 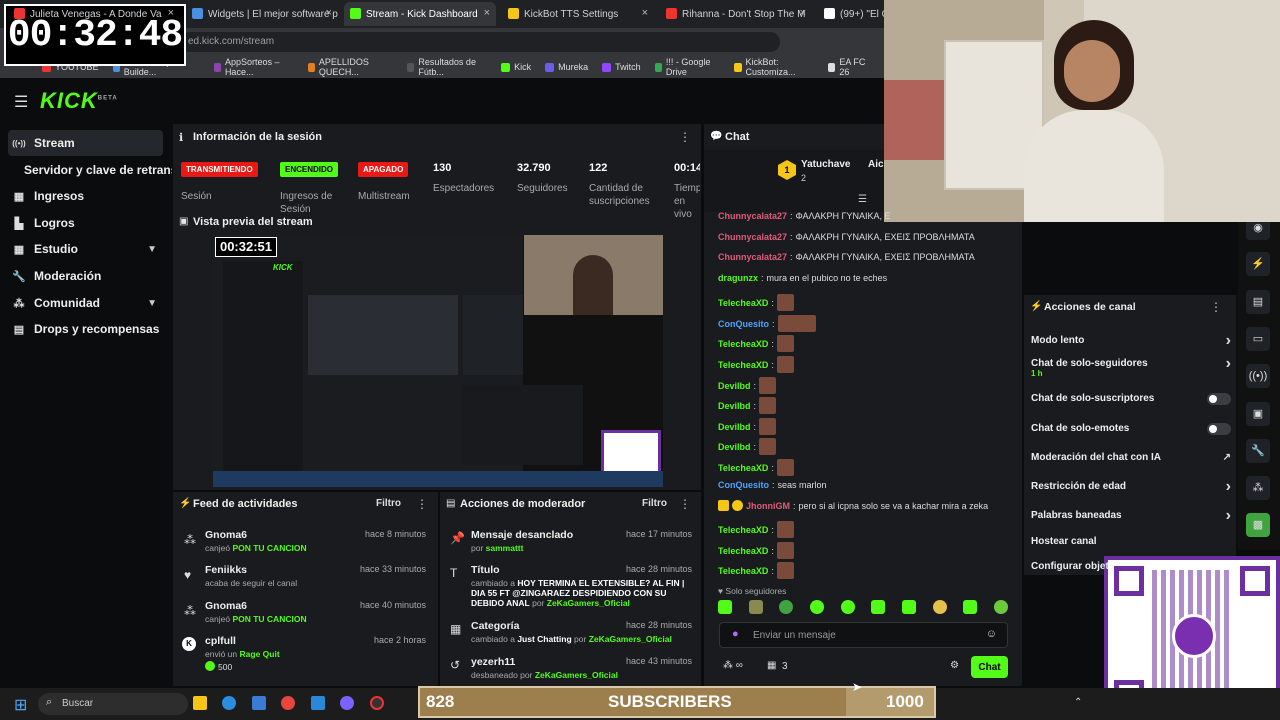 I want to click on chat-input: ● Enviar un mensaje ☺, so click(x=863, y=635).